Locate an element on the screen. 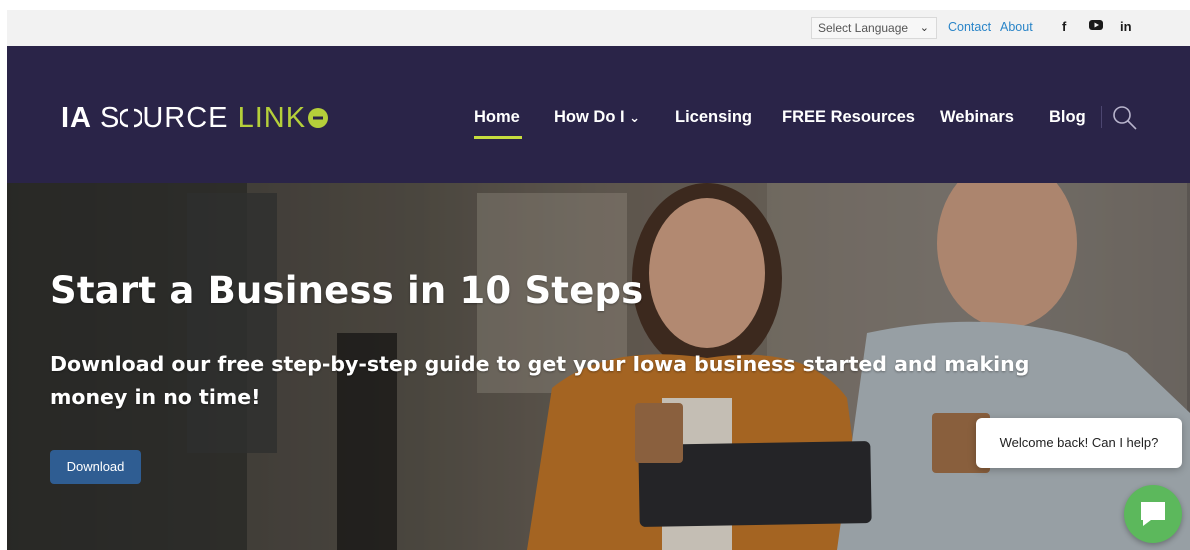 The width and height of the screenshot is (1190, 550). site-logo: IA S URCE LINK is located at coordinates (195, 118).